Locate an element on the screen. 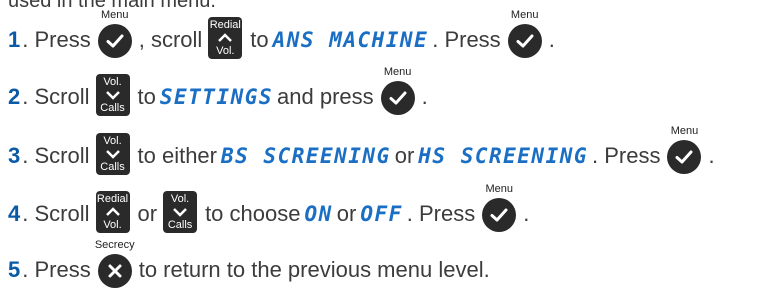 This screenshot has height=297, width=778. step-text: to either is located at coordinates (177, 155).